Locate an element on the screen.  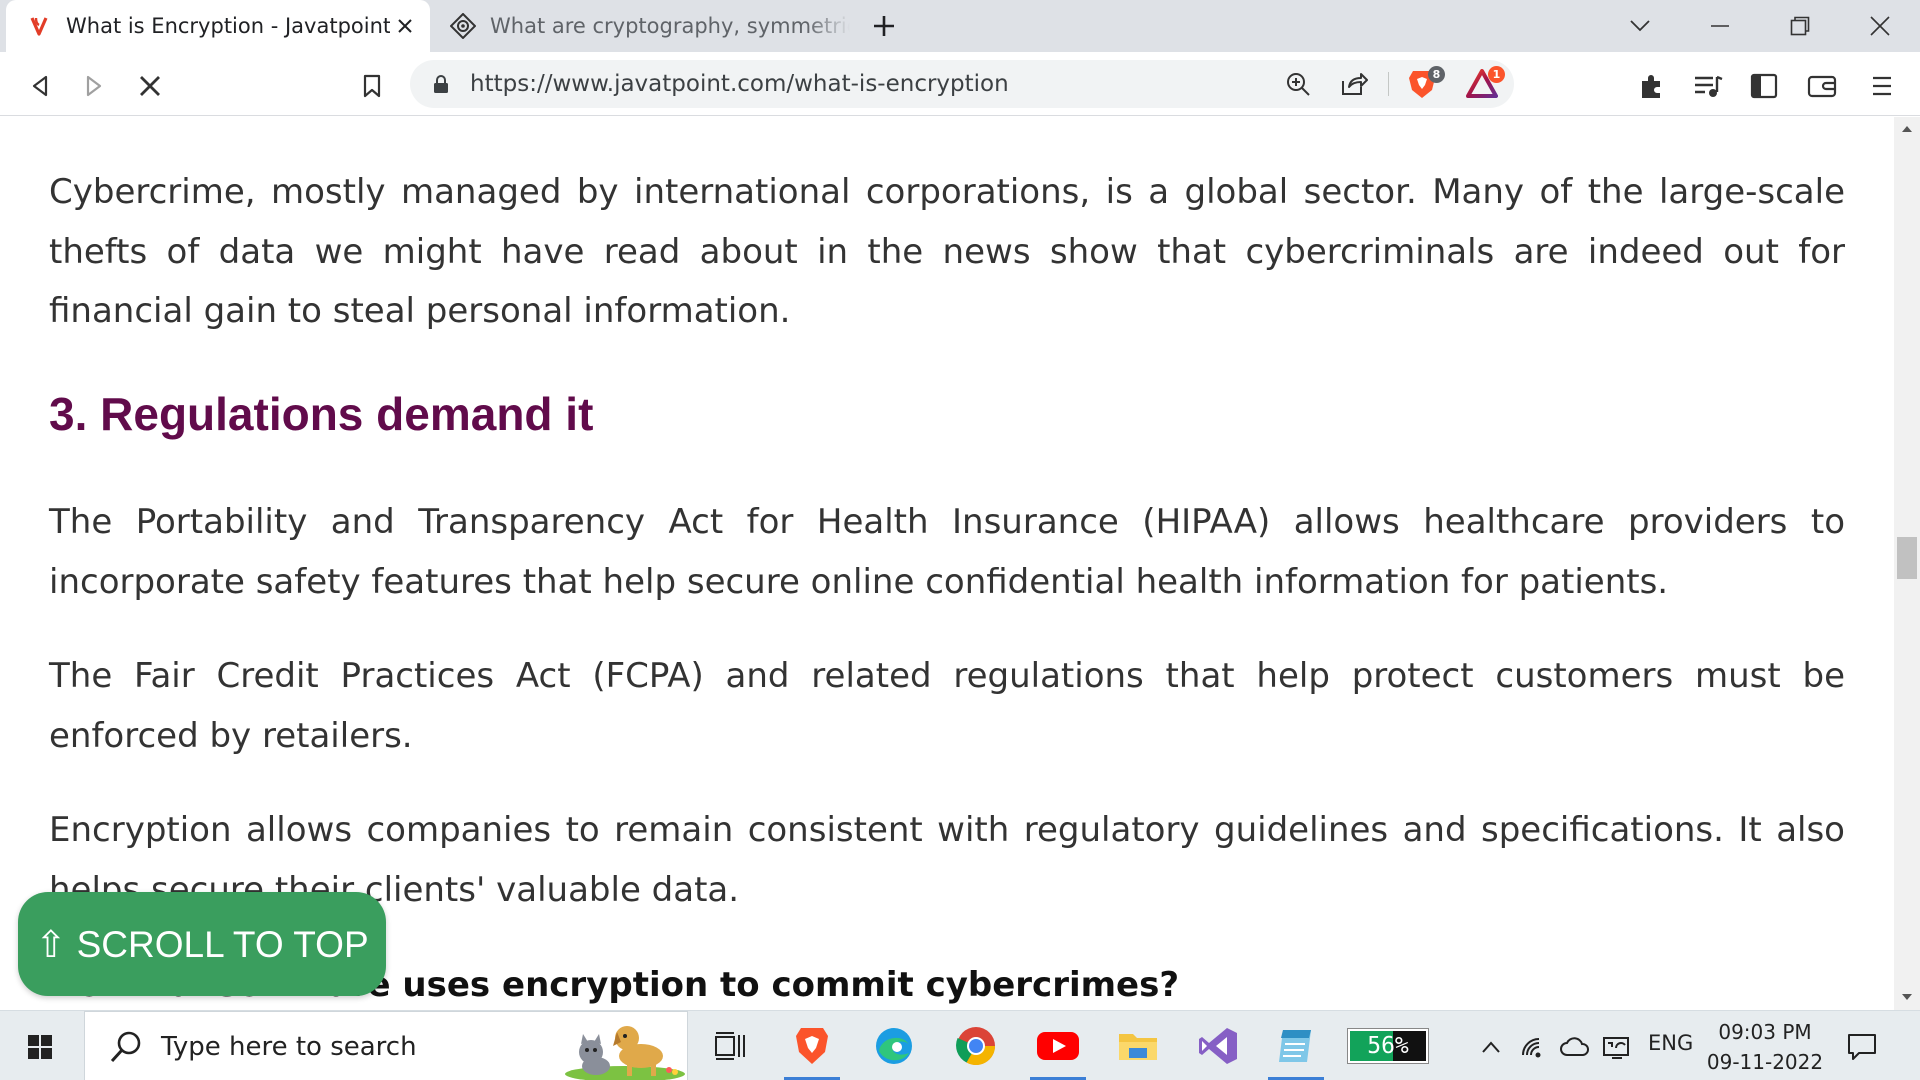
scroll-up-arrow-icon is located at coordinates (1907, 129).